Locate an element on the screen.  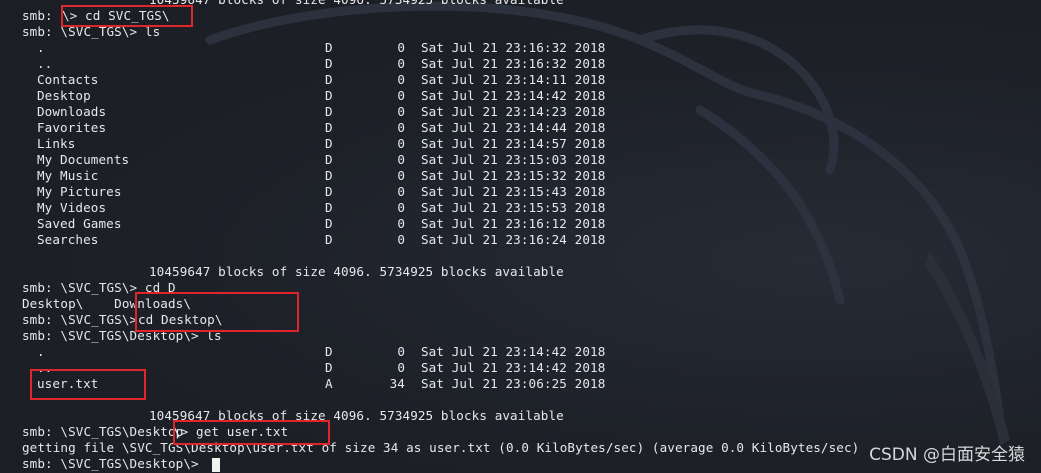
terminal-line: Contacts D 0 Sat Jul 21 23:14:11 2018 is located at coordinates (520, 80).